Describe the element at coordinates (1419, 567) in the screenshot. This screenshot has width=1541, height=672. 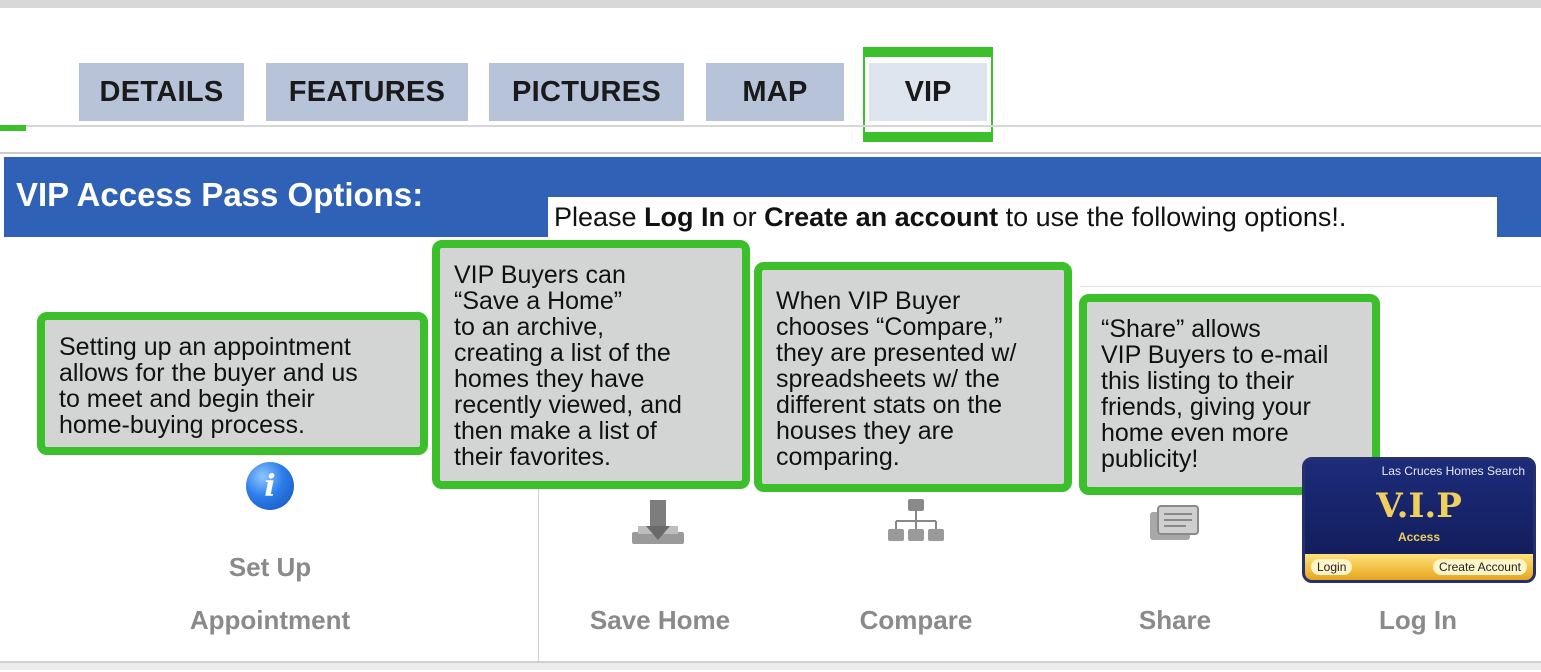
I see `badge-button-bar: Login Create Account` at that location.